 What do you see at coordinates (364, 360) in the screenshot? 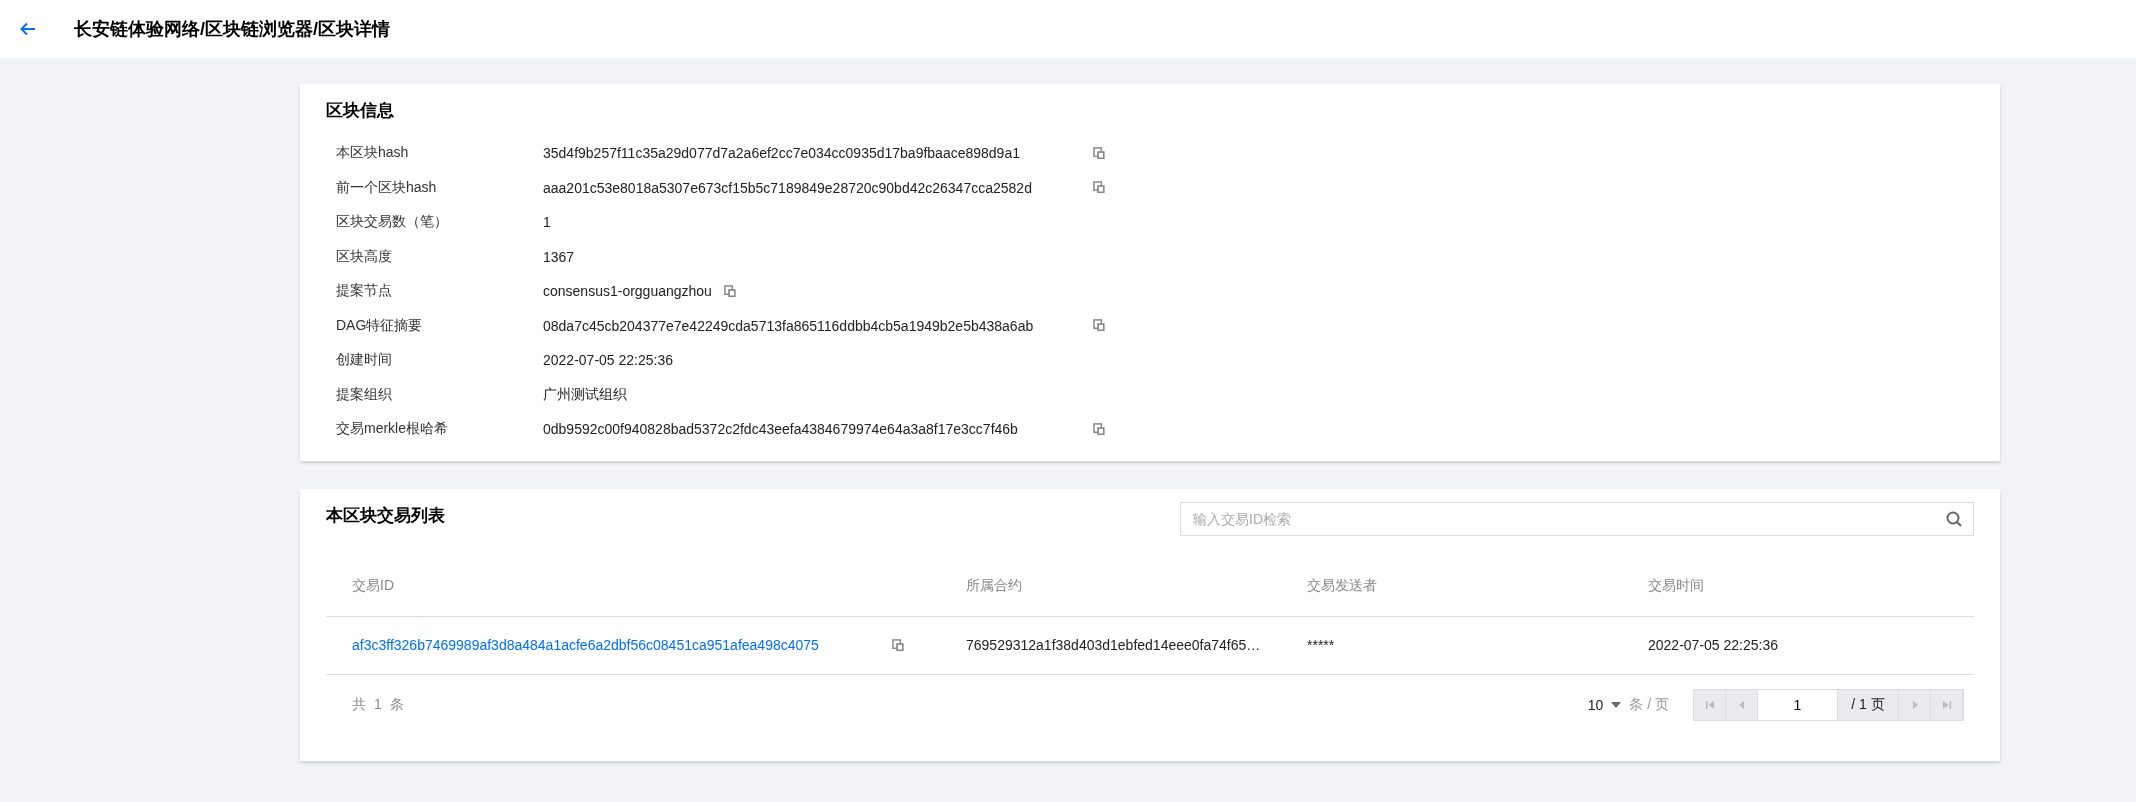
I see `field-label: 创建时间` at bounding box center [364, 360].